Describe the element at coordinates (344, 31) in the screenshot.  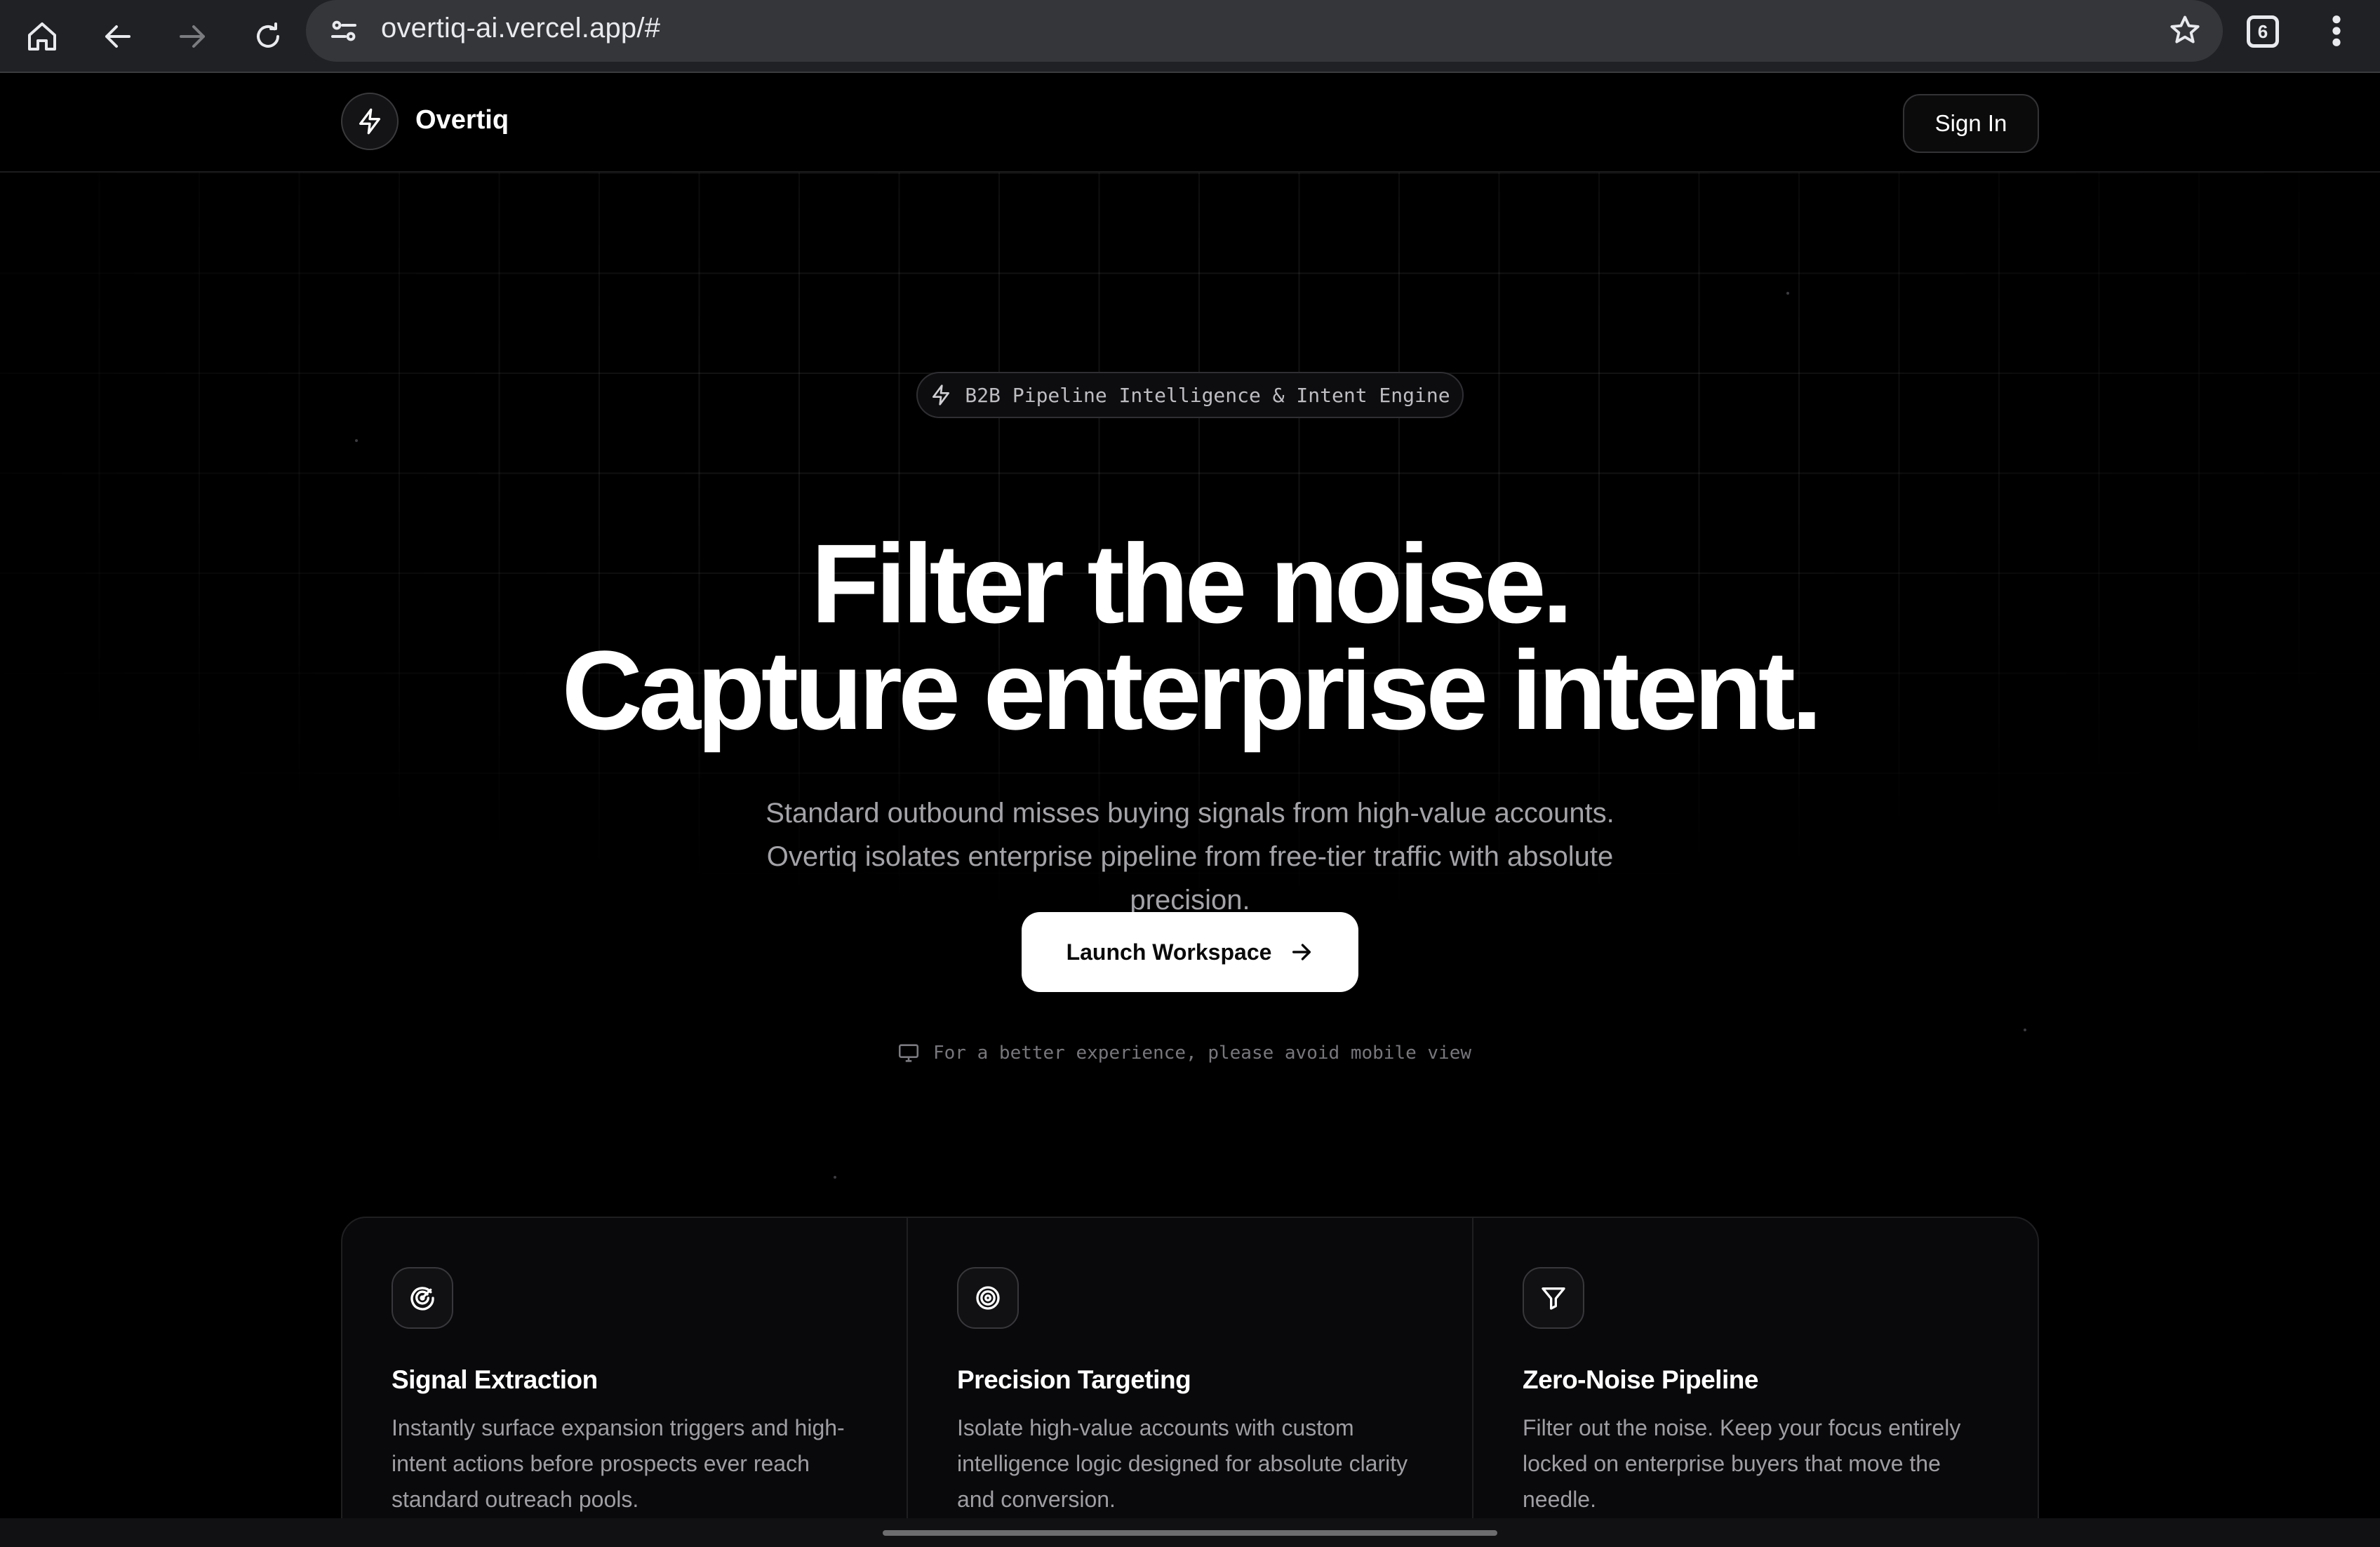
I see `site-settings-icon` at that location.